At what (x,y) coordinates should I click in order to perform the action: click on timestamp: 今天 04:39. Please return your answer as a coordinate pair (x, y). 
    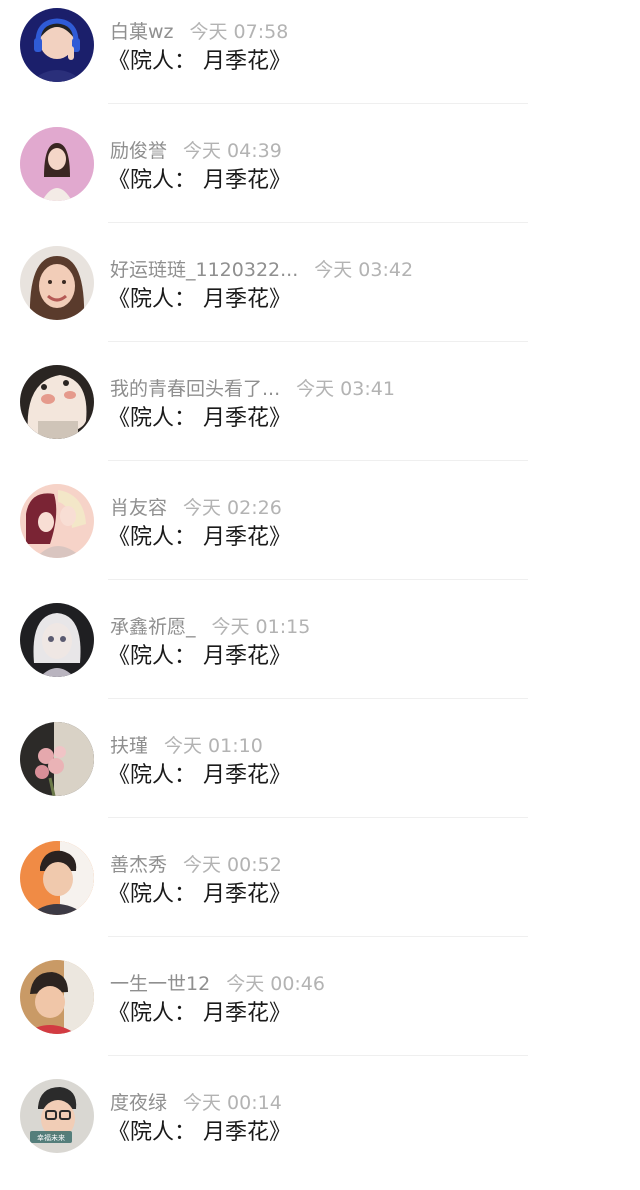
    Looking at the image, I should click on (232, 151).